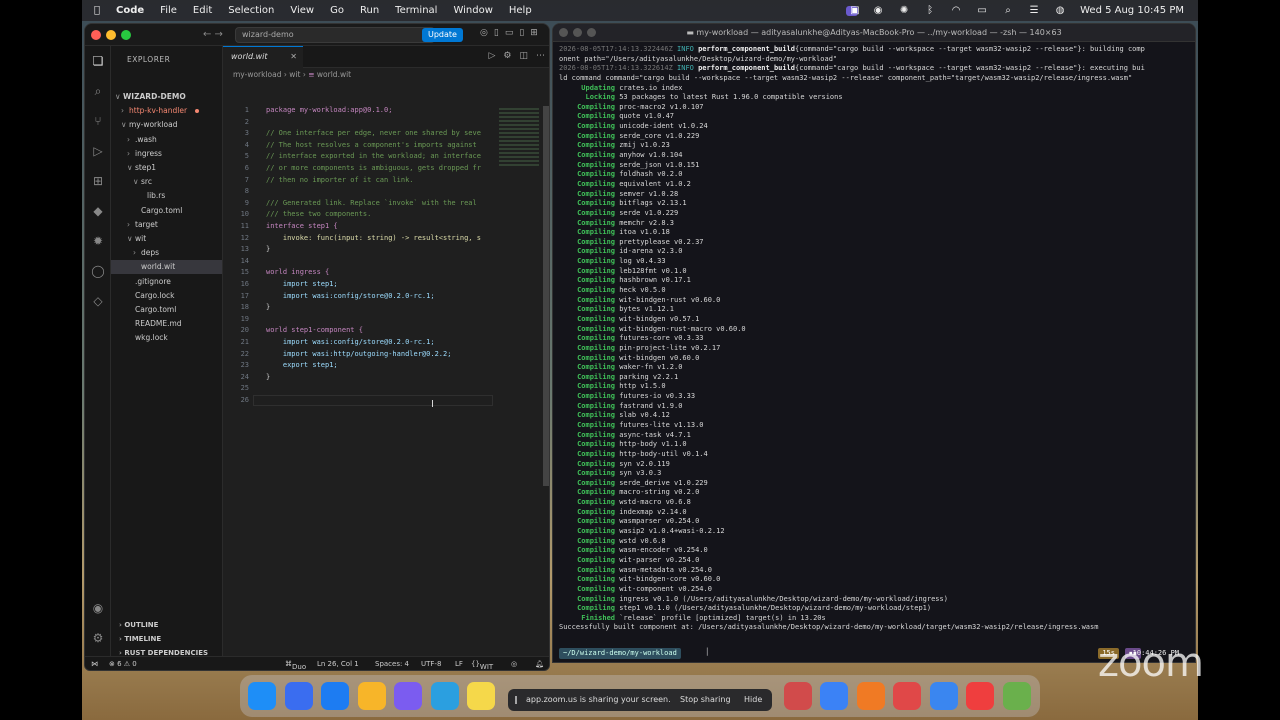 The image size is (1280, 720). Describe the element at coordinates (166, 253) in the screenshot. I see `file-tree-item: › deps` at that location.